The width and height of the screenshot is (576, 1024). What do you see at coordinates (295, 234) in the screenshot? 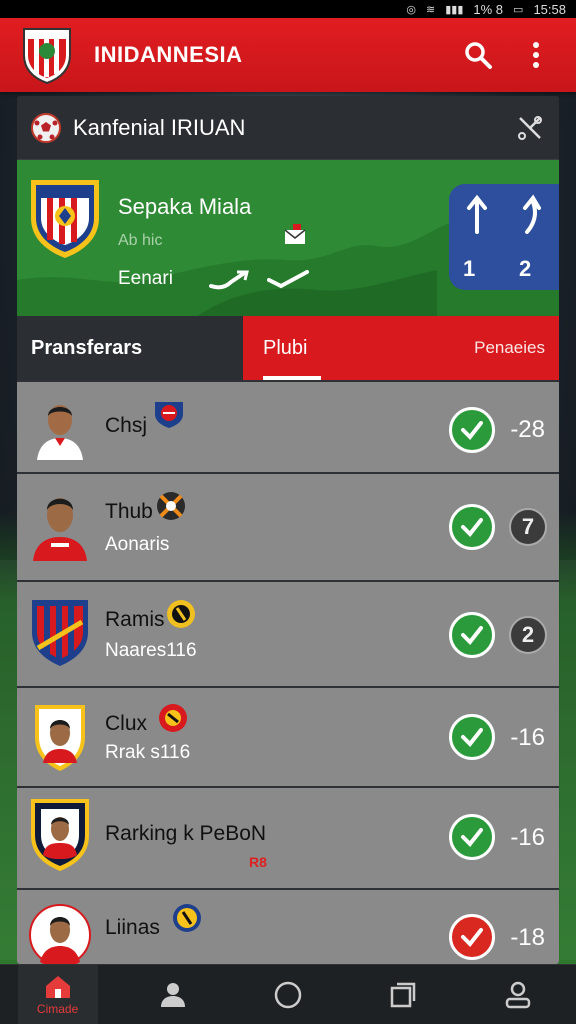
I see `mail-flag-icon` at bounding box center [295, 234].